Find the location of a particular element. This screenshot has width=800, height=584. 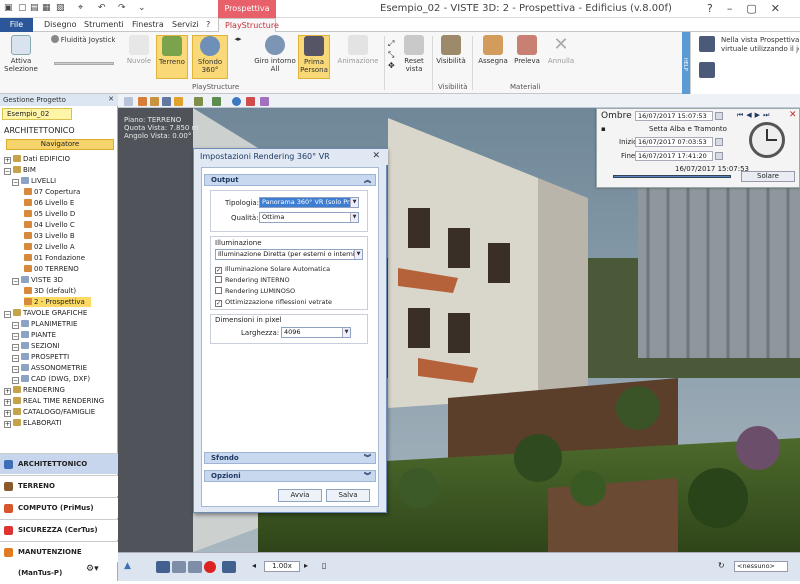

refresh-icon: ↻ is located at coordinates (721, 565).